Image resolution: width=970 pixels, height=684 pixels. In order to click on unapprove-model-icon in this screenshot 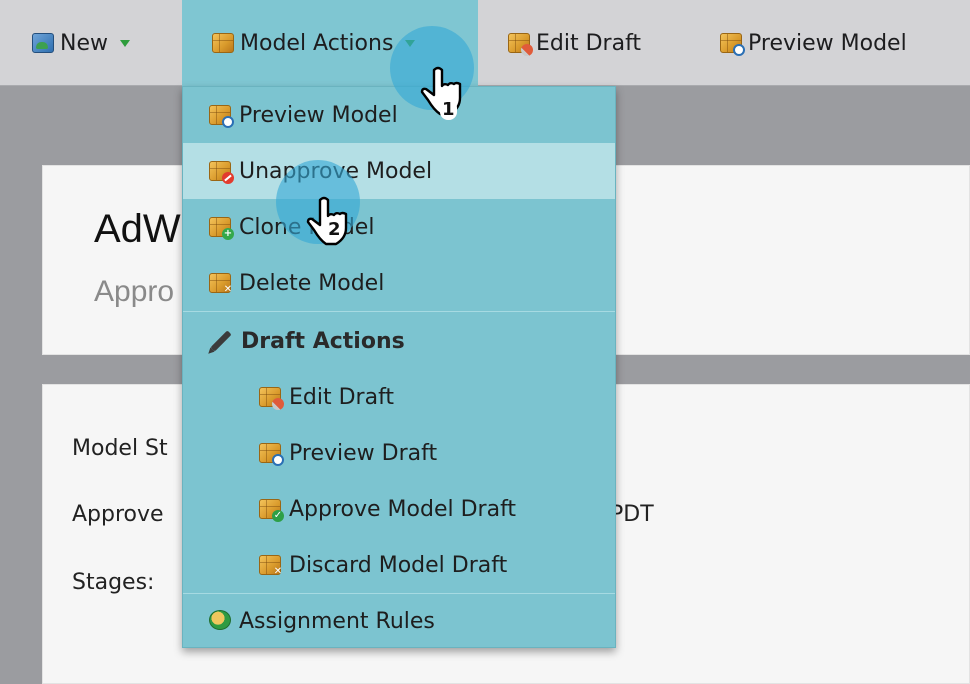, I will do `click(221, 172)`.